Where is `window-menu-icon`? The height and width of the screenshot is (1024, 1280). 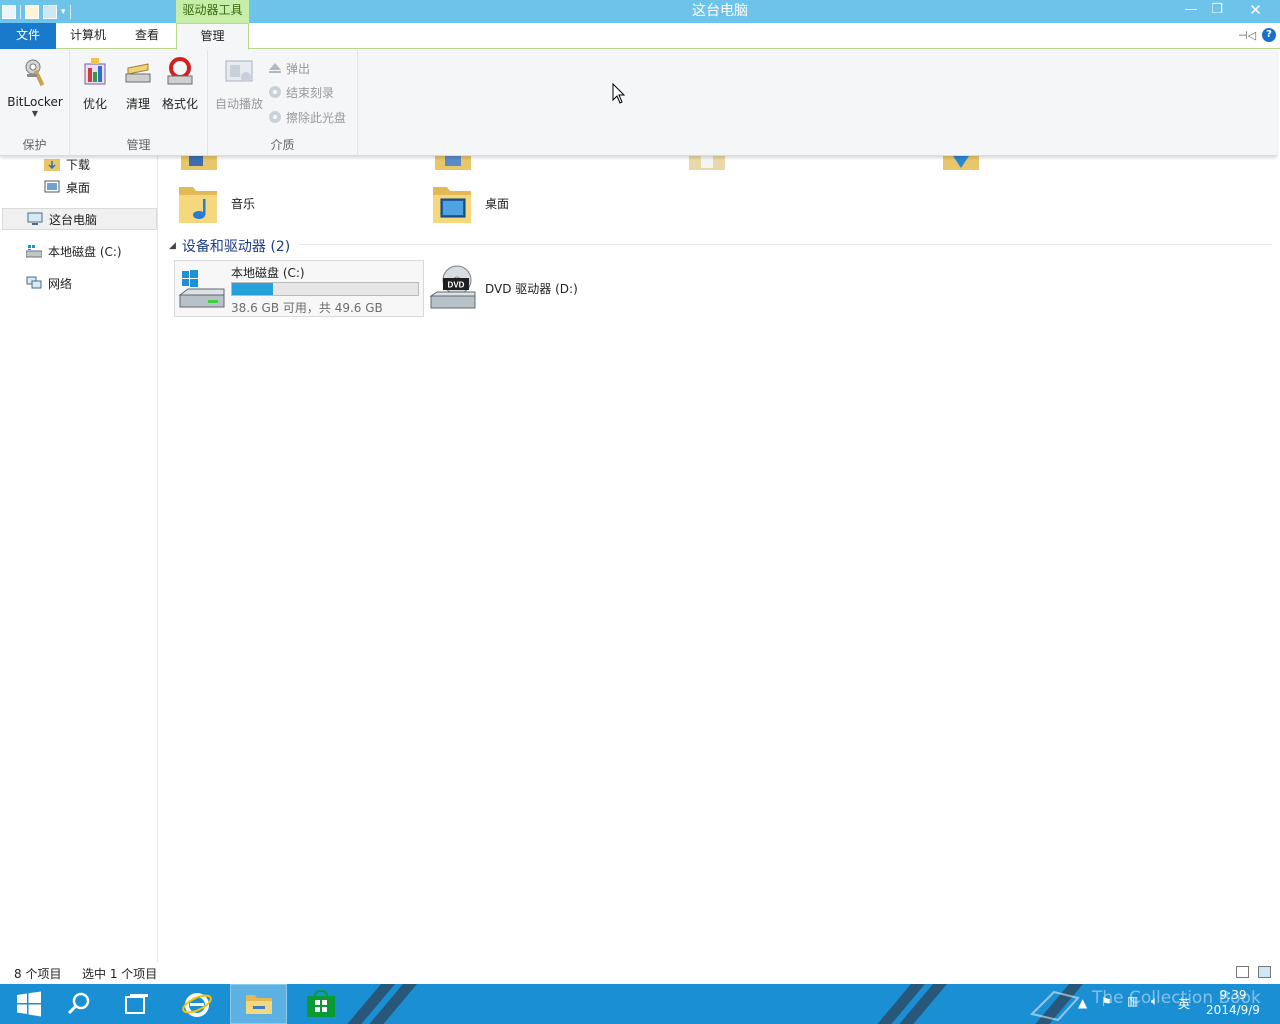
window-menu-icon is located at coordinates (9, 11).